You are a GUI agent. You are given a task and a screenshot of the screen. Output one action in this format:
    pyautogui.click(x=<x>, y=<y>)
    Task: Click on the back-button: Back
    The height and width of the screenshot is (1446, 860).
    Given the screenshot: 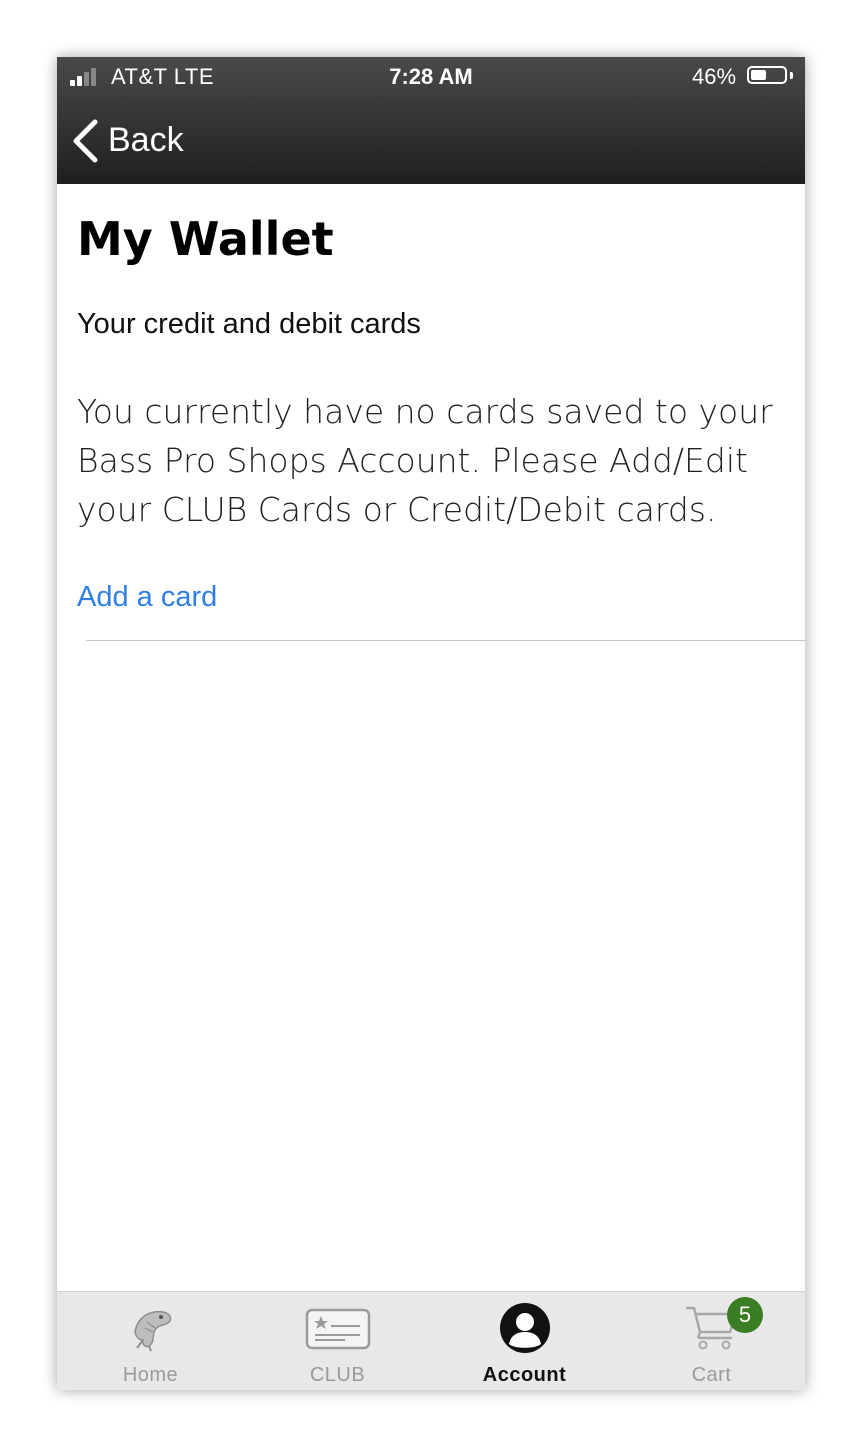 What is the action you would take?
    pyautogui.click(x=141, y=141)
    